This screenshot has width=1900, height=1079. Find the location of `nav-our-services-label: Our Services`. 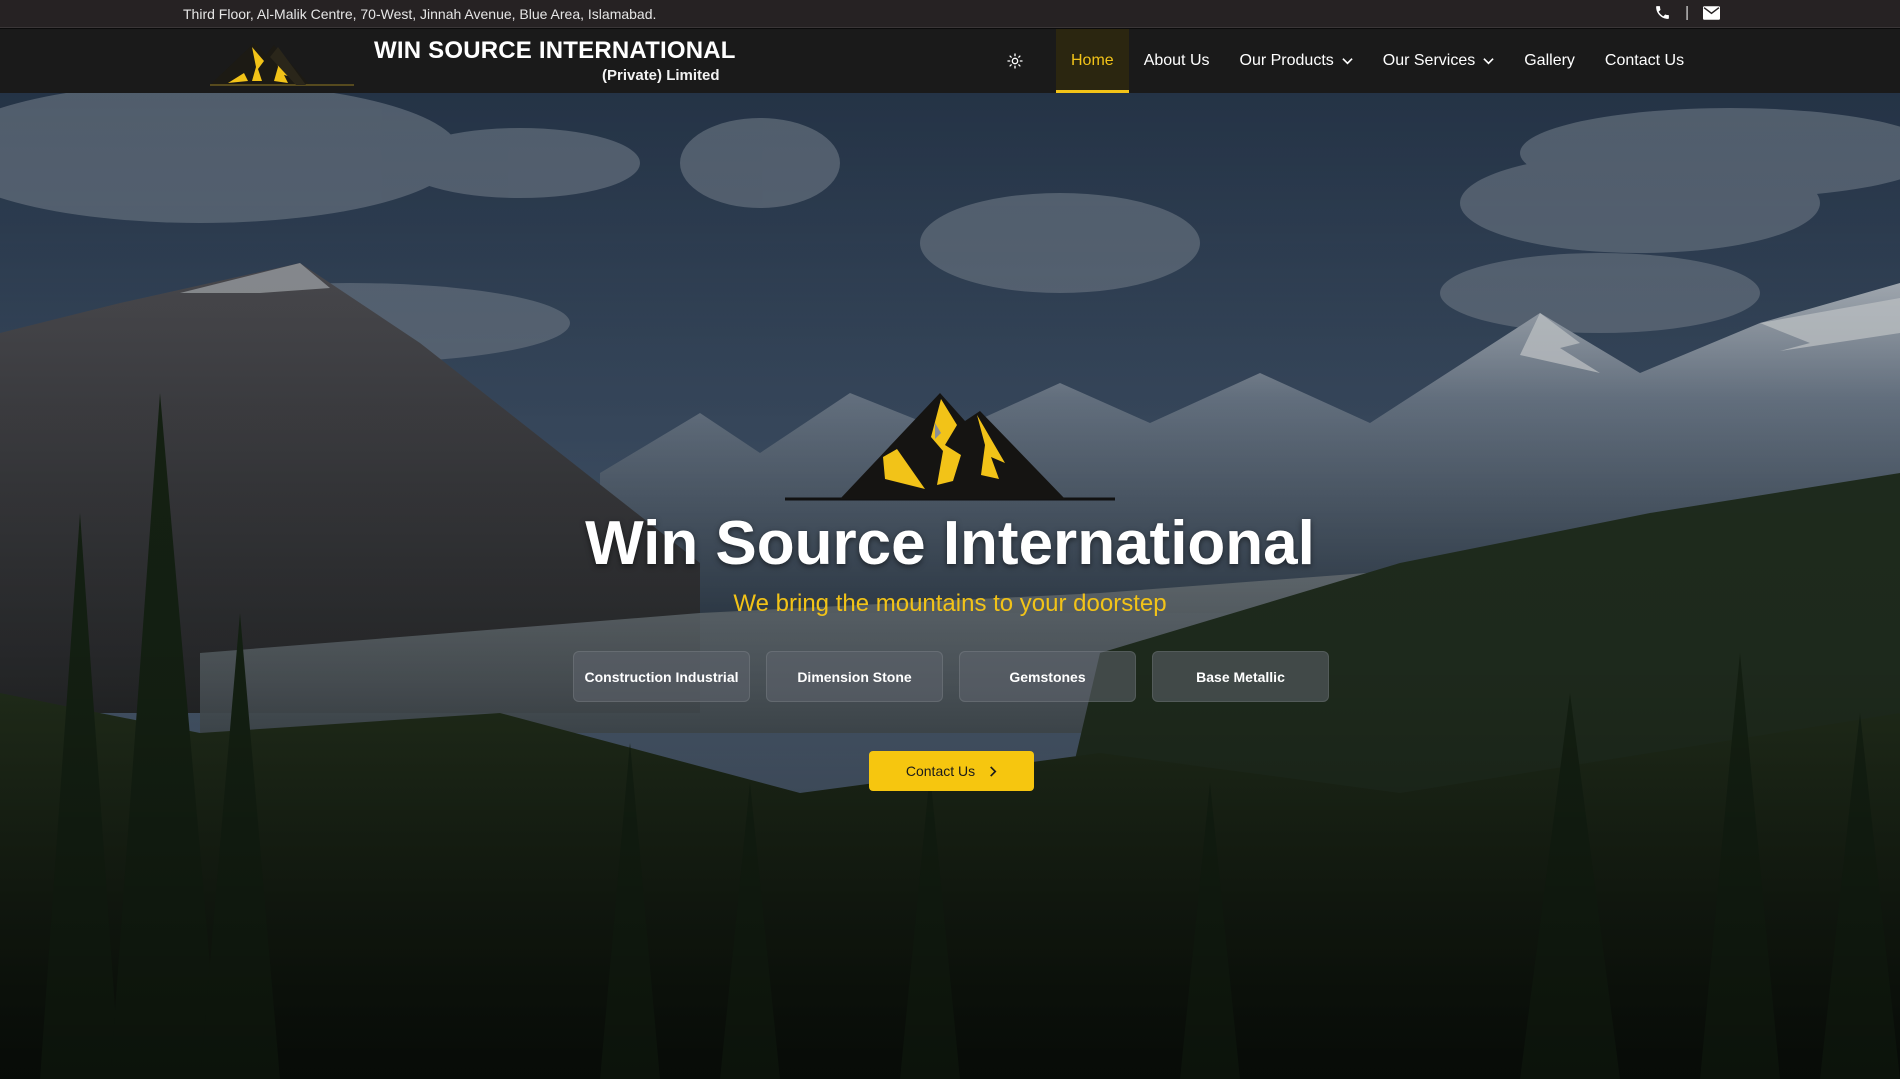

nav-our-services-label: Our Services is located at coordinates (1429, 60).